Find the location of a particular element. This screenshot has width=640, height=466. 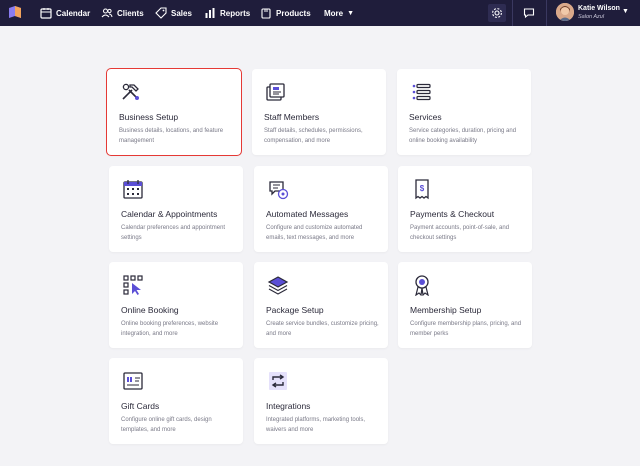

badge-icon is located at coordinates (422, 285).